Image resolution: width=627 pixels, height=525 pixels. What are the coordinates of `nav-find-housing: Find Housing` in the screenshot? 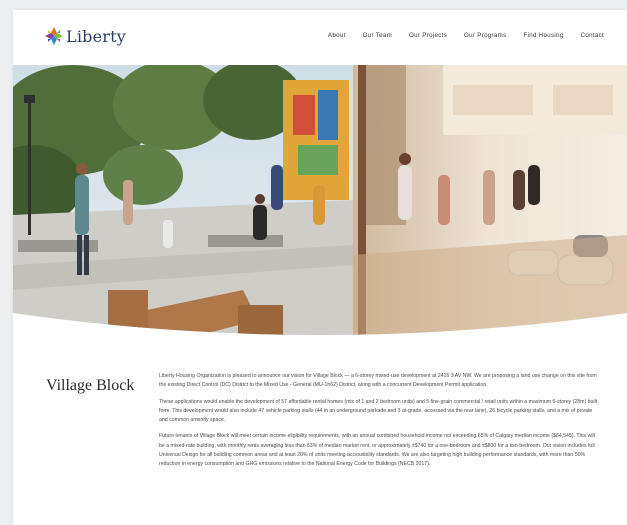 It's located at (544, 35).